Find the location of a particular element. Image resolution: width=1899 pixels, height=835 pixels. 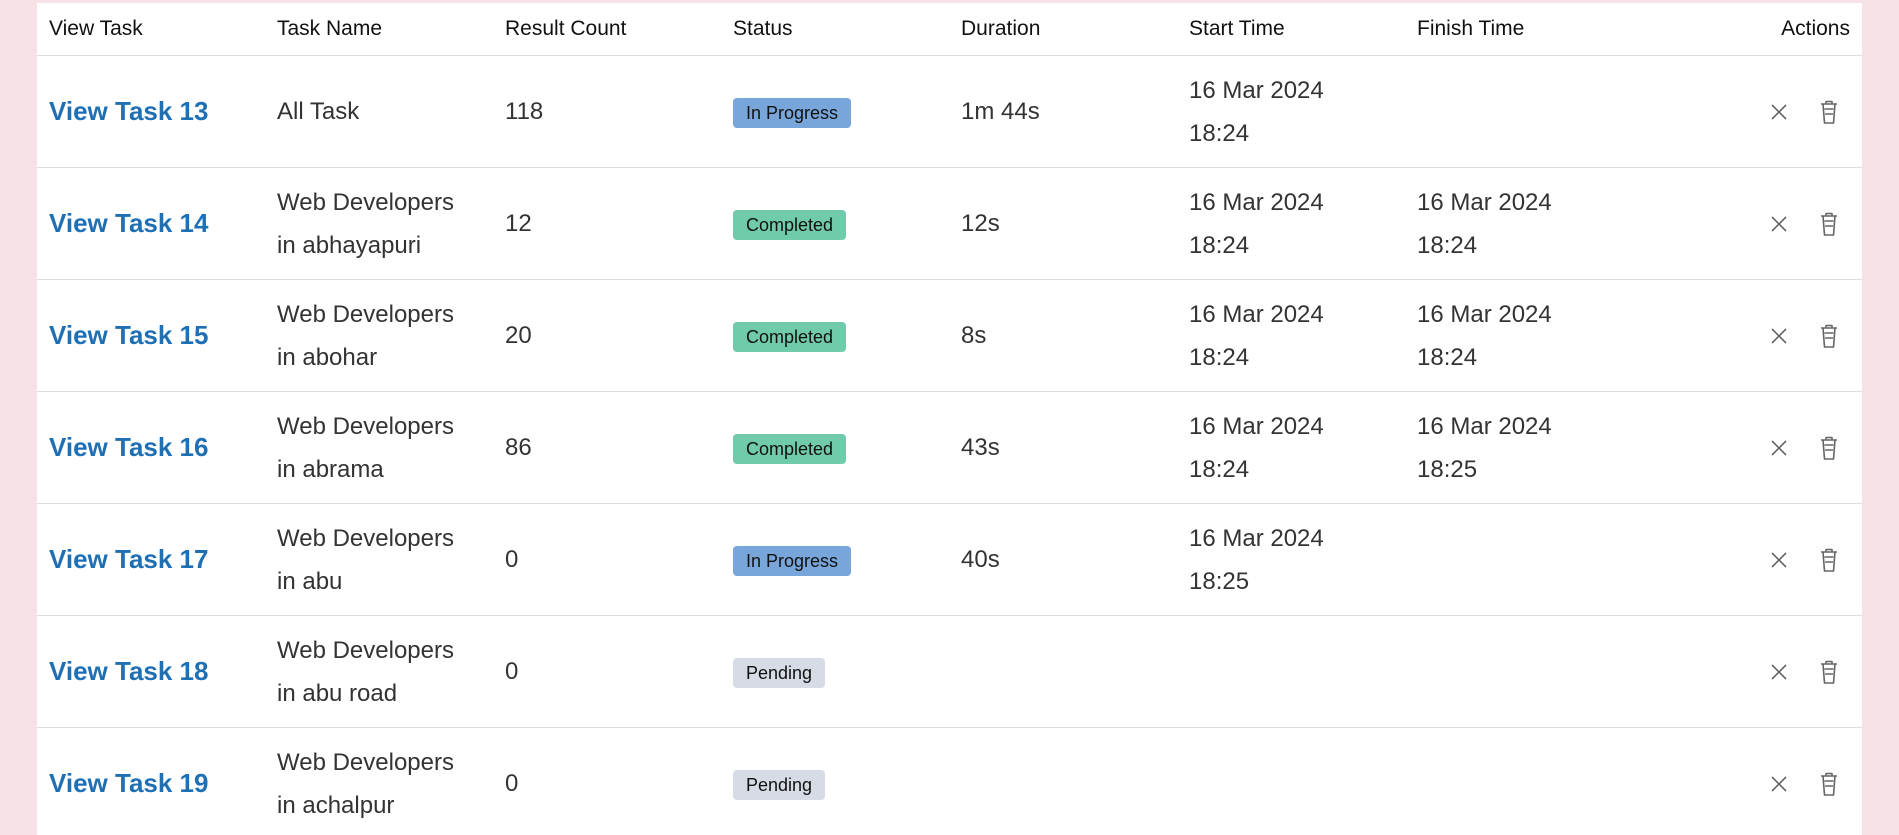

view-task-link: View Task 18 is located at coordinates (128, 671).